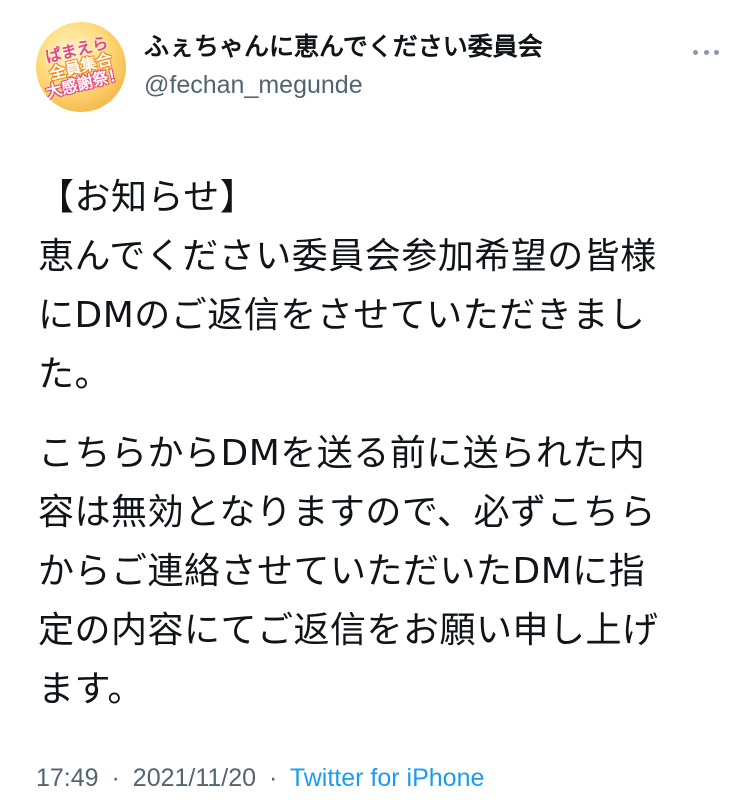  What do you see at coordinates (348, 630) in the screenshot?
I see `tweet-line: 定の内容にてご返信をお願い申し上げ` at bounding box center [348, 630].